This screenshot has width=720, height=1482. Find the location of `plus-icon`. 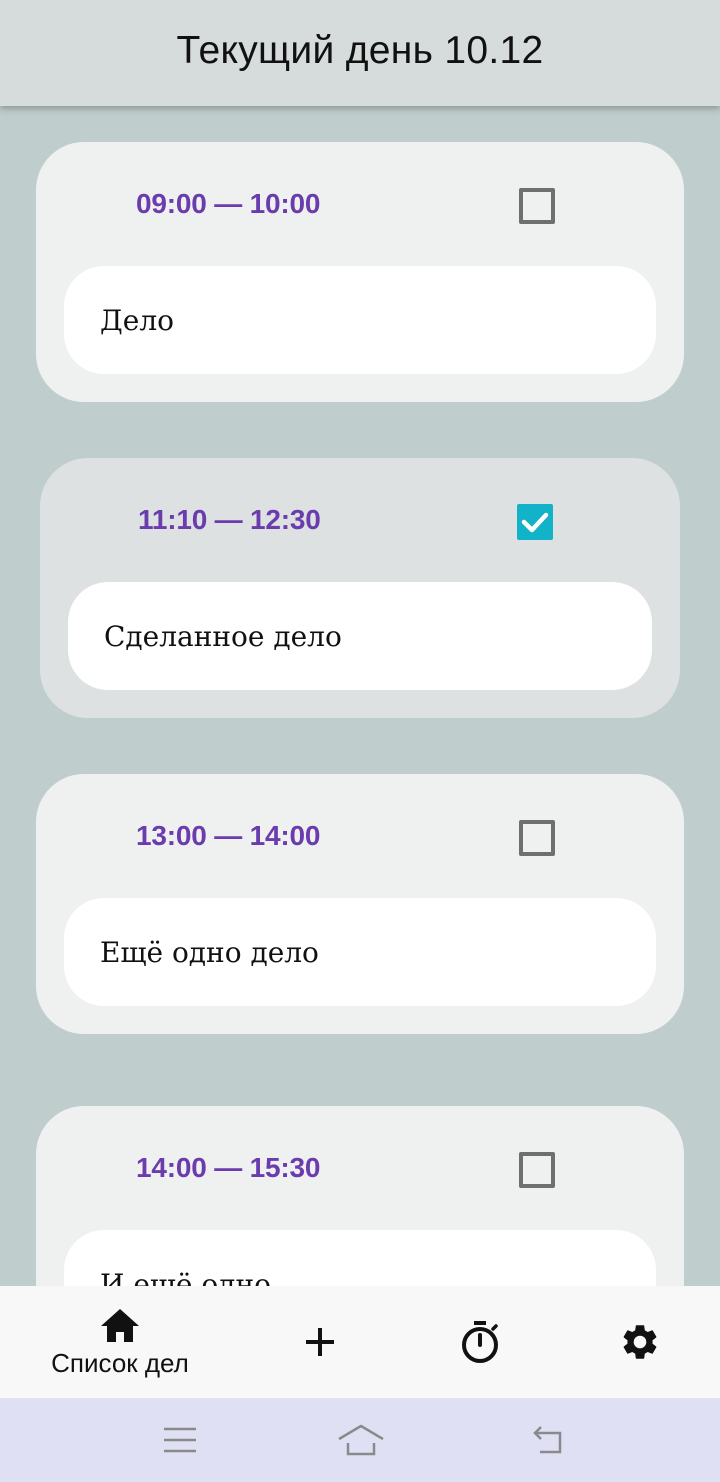

plus-icon is located at coordinates (320, 1342).